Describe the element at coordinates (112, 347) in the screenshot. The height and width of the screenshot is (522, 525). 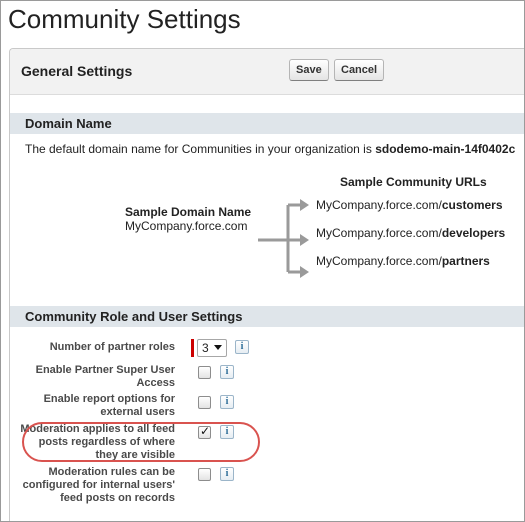
I see `partner-roles-label: Number of partner roles` at that location.